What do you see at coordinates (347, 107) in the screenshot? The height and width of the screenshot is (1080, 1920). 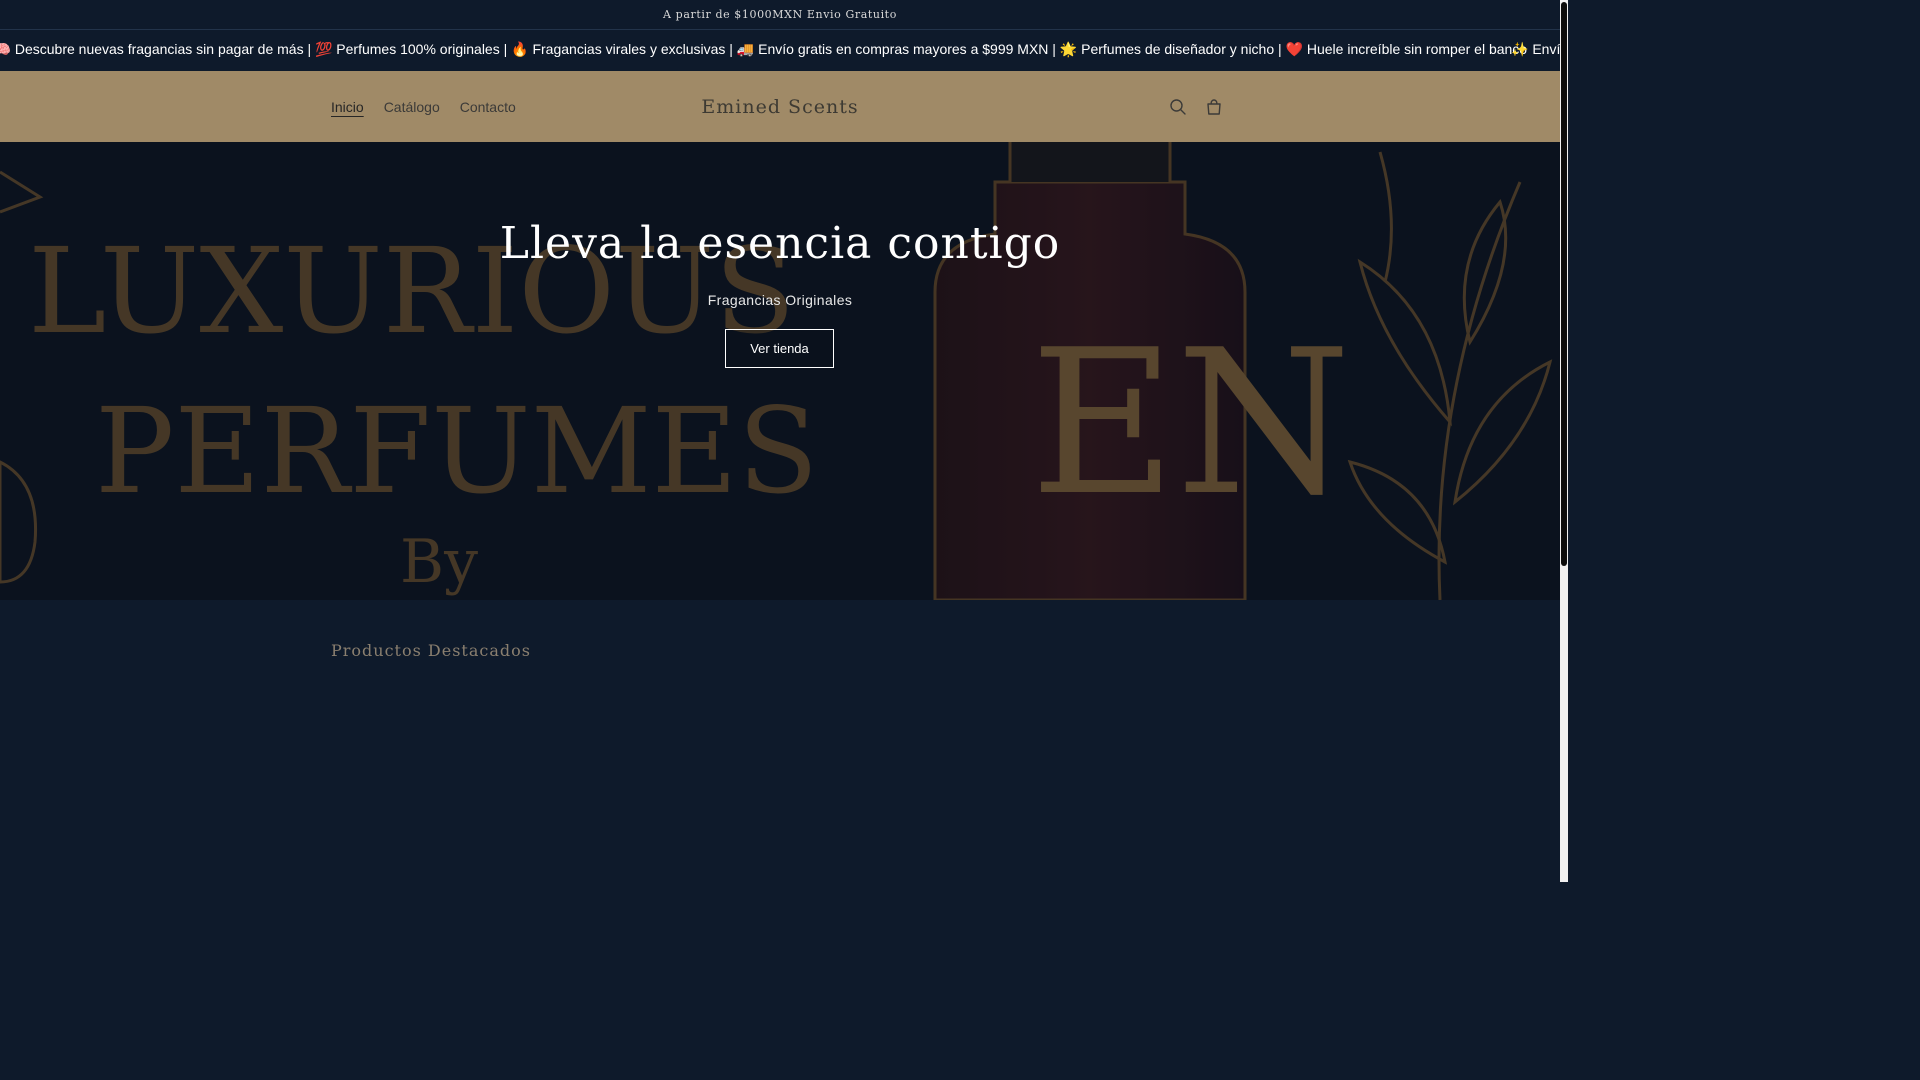 I see `nav-link-inicio: Inicio` at bounding box center [347, 107].